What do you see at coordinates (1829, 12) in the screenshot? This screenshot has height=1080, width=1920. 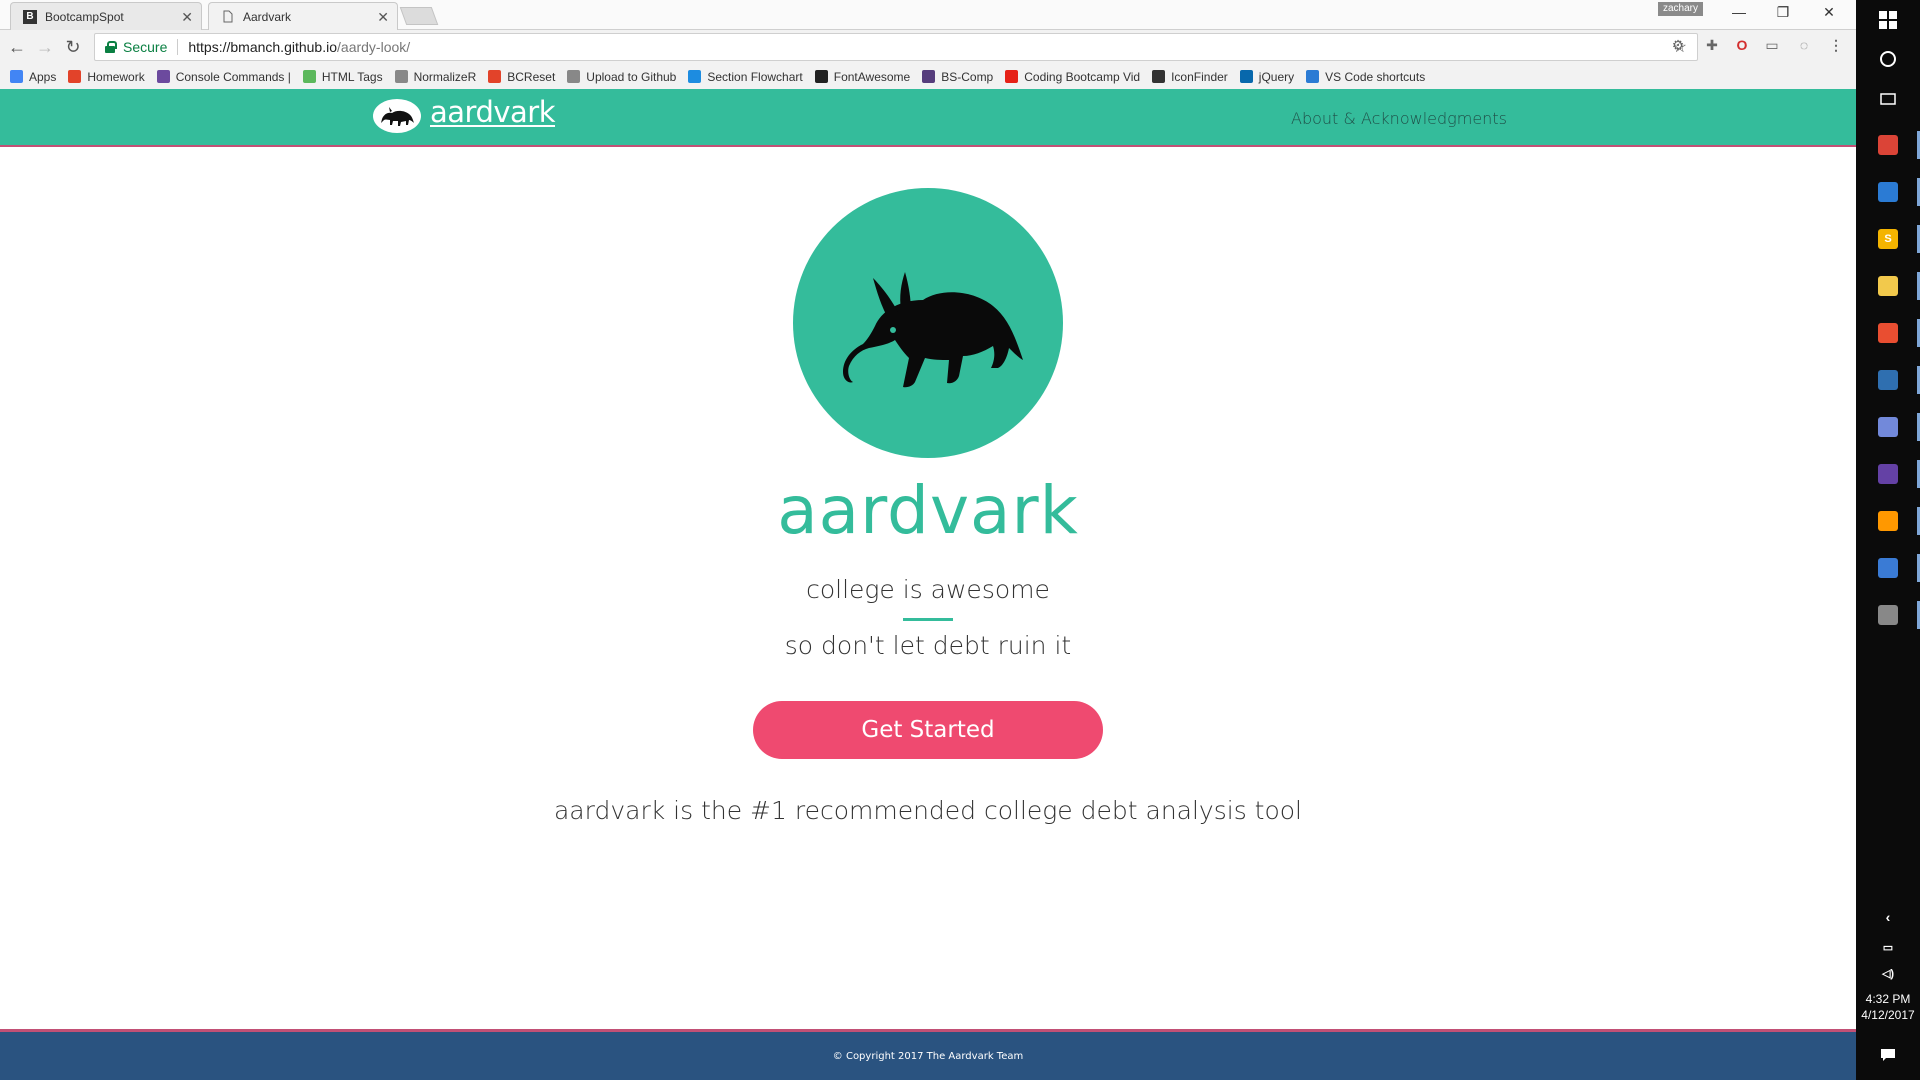 I see `close-window-icon: ✕` at bounding box center [1829, 12].